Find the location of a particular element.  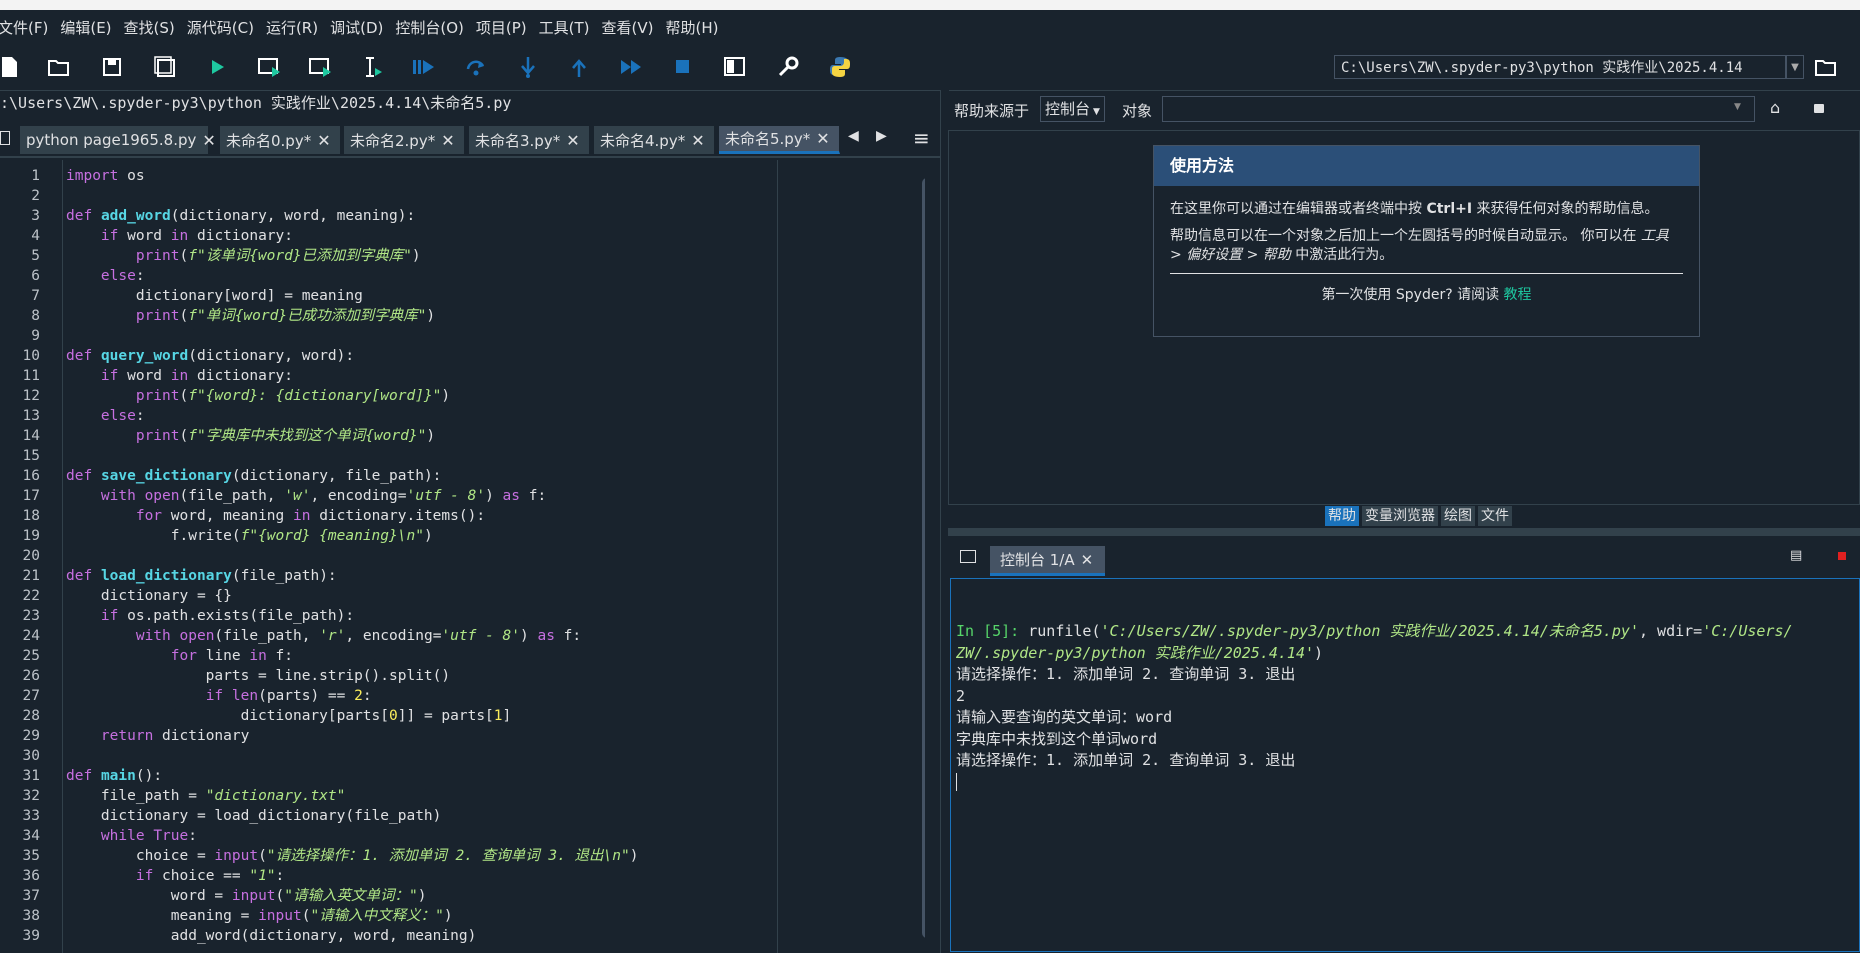

menu-tools: 工具(T) is located at coordinates (564, 27).